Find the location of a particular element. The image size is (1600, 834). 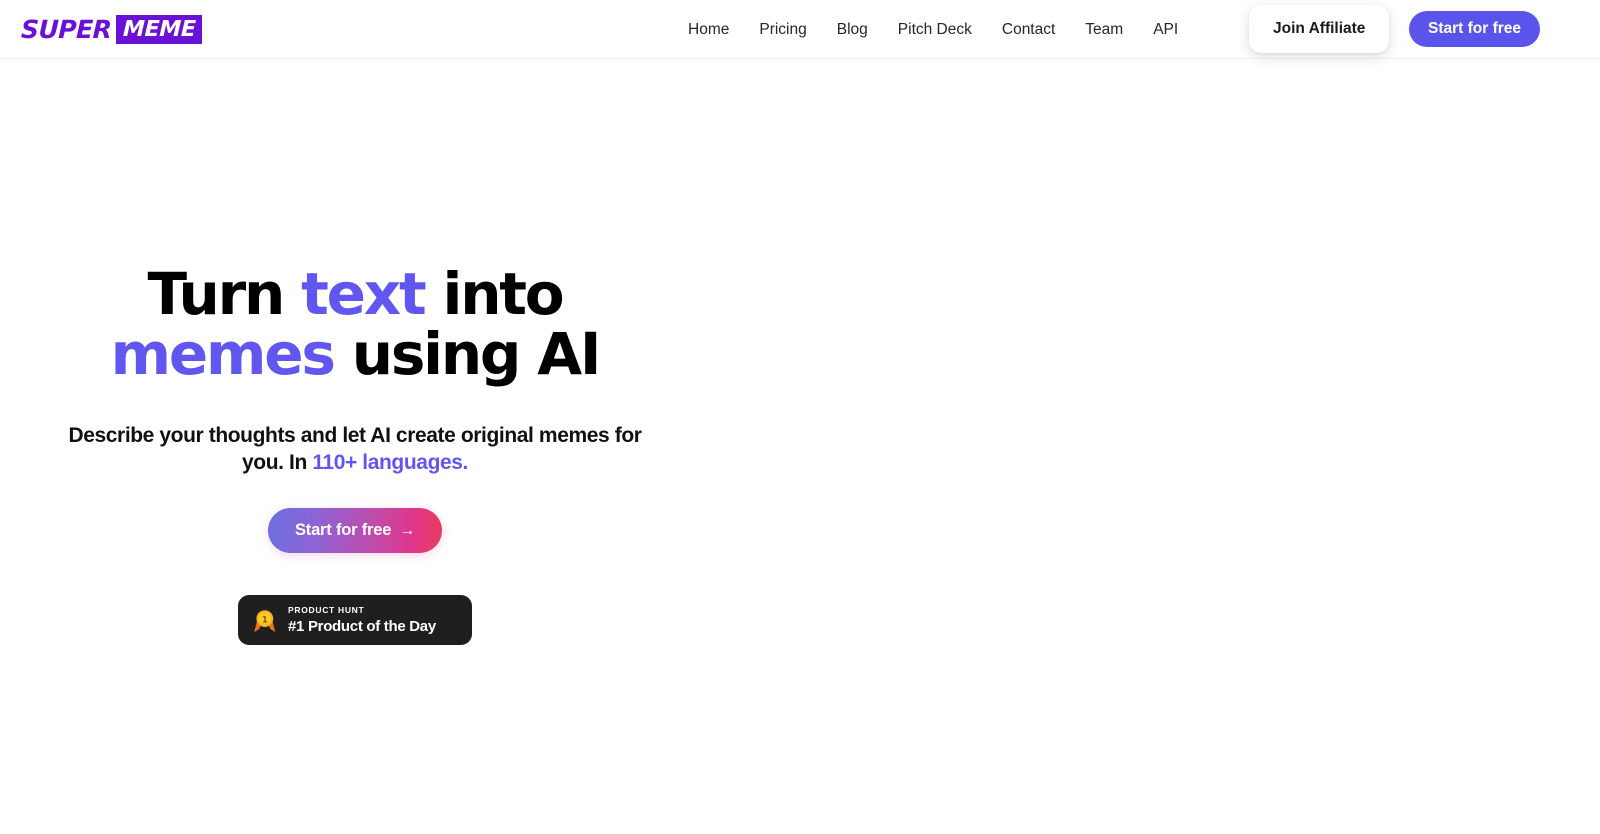

headline-accent-text: text is located at coordinates (364, 294).